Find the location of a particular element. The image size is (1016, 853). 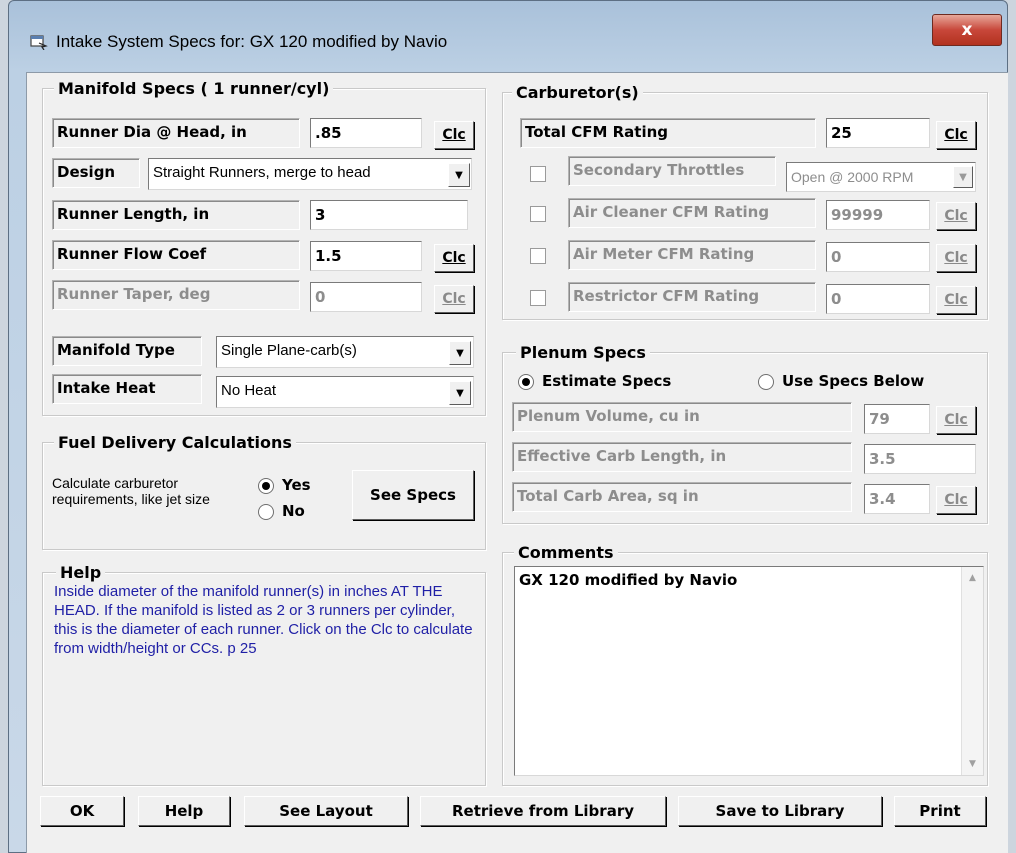

runner-dia-label: Runner Dia @ Head, in is located at coordinates (176, 133).